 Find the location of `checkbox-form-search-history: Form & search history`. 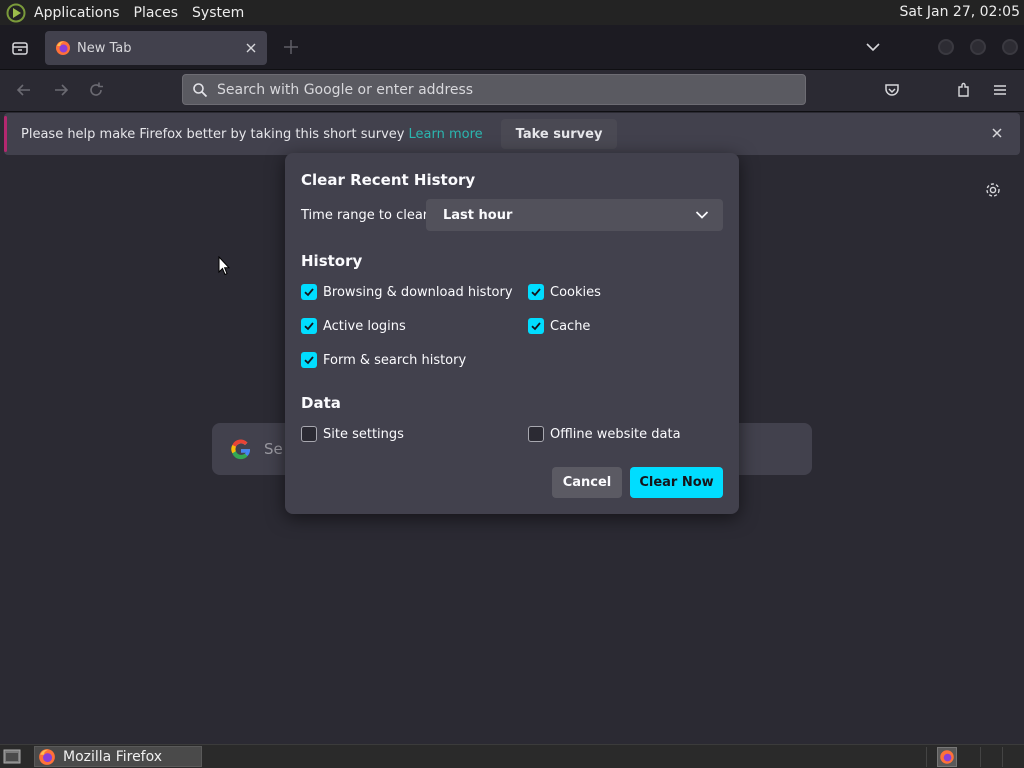

checkbox-form-search-history: Form & search history is located at coordinates (383, 360).